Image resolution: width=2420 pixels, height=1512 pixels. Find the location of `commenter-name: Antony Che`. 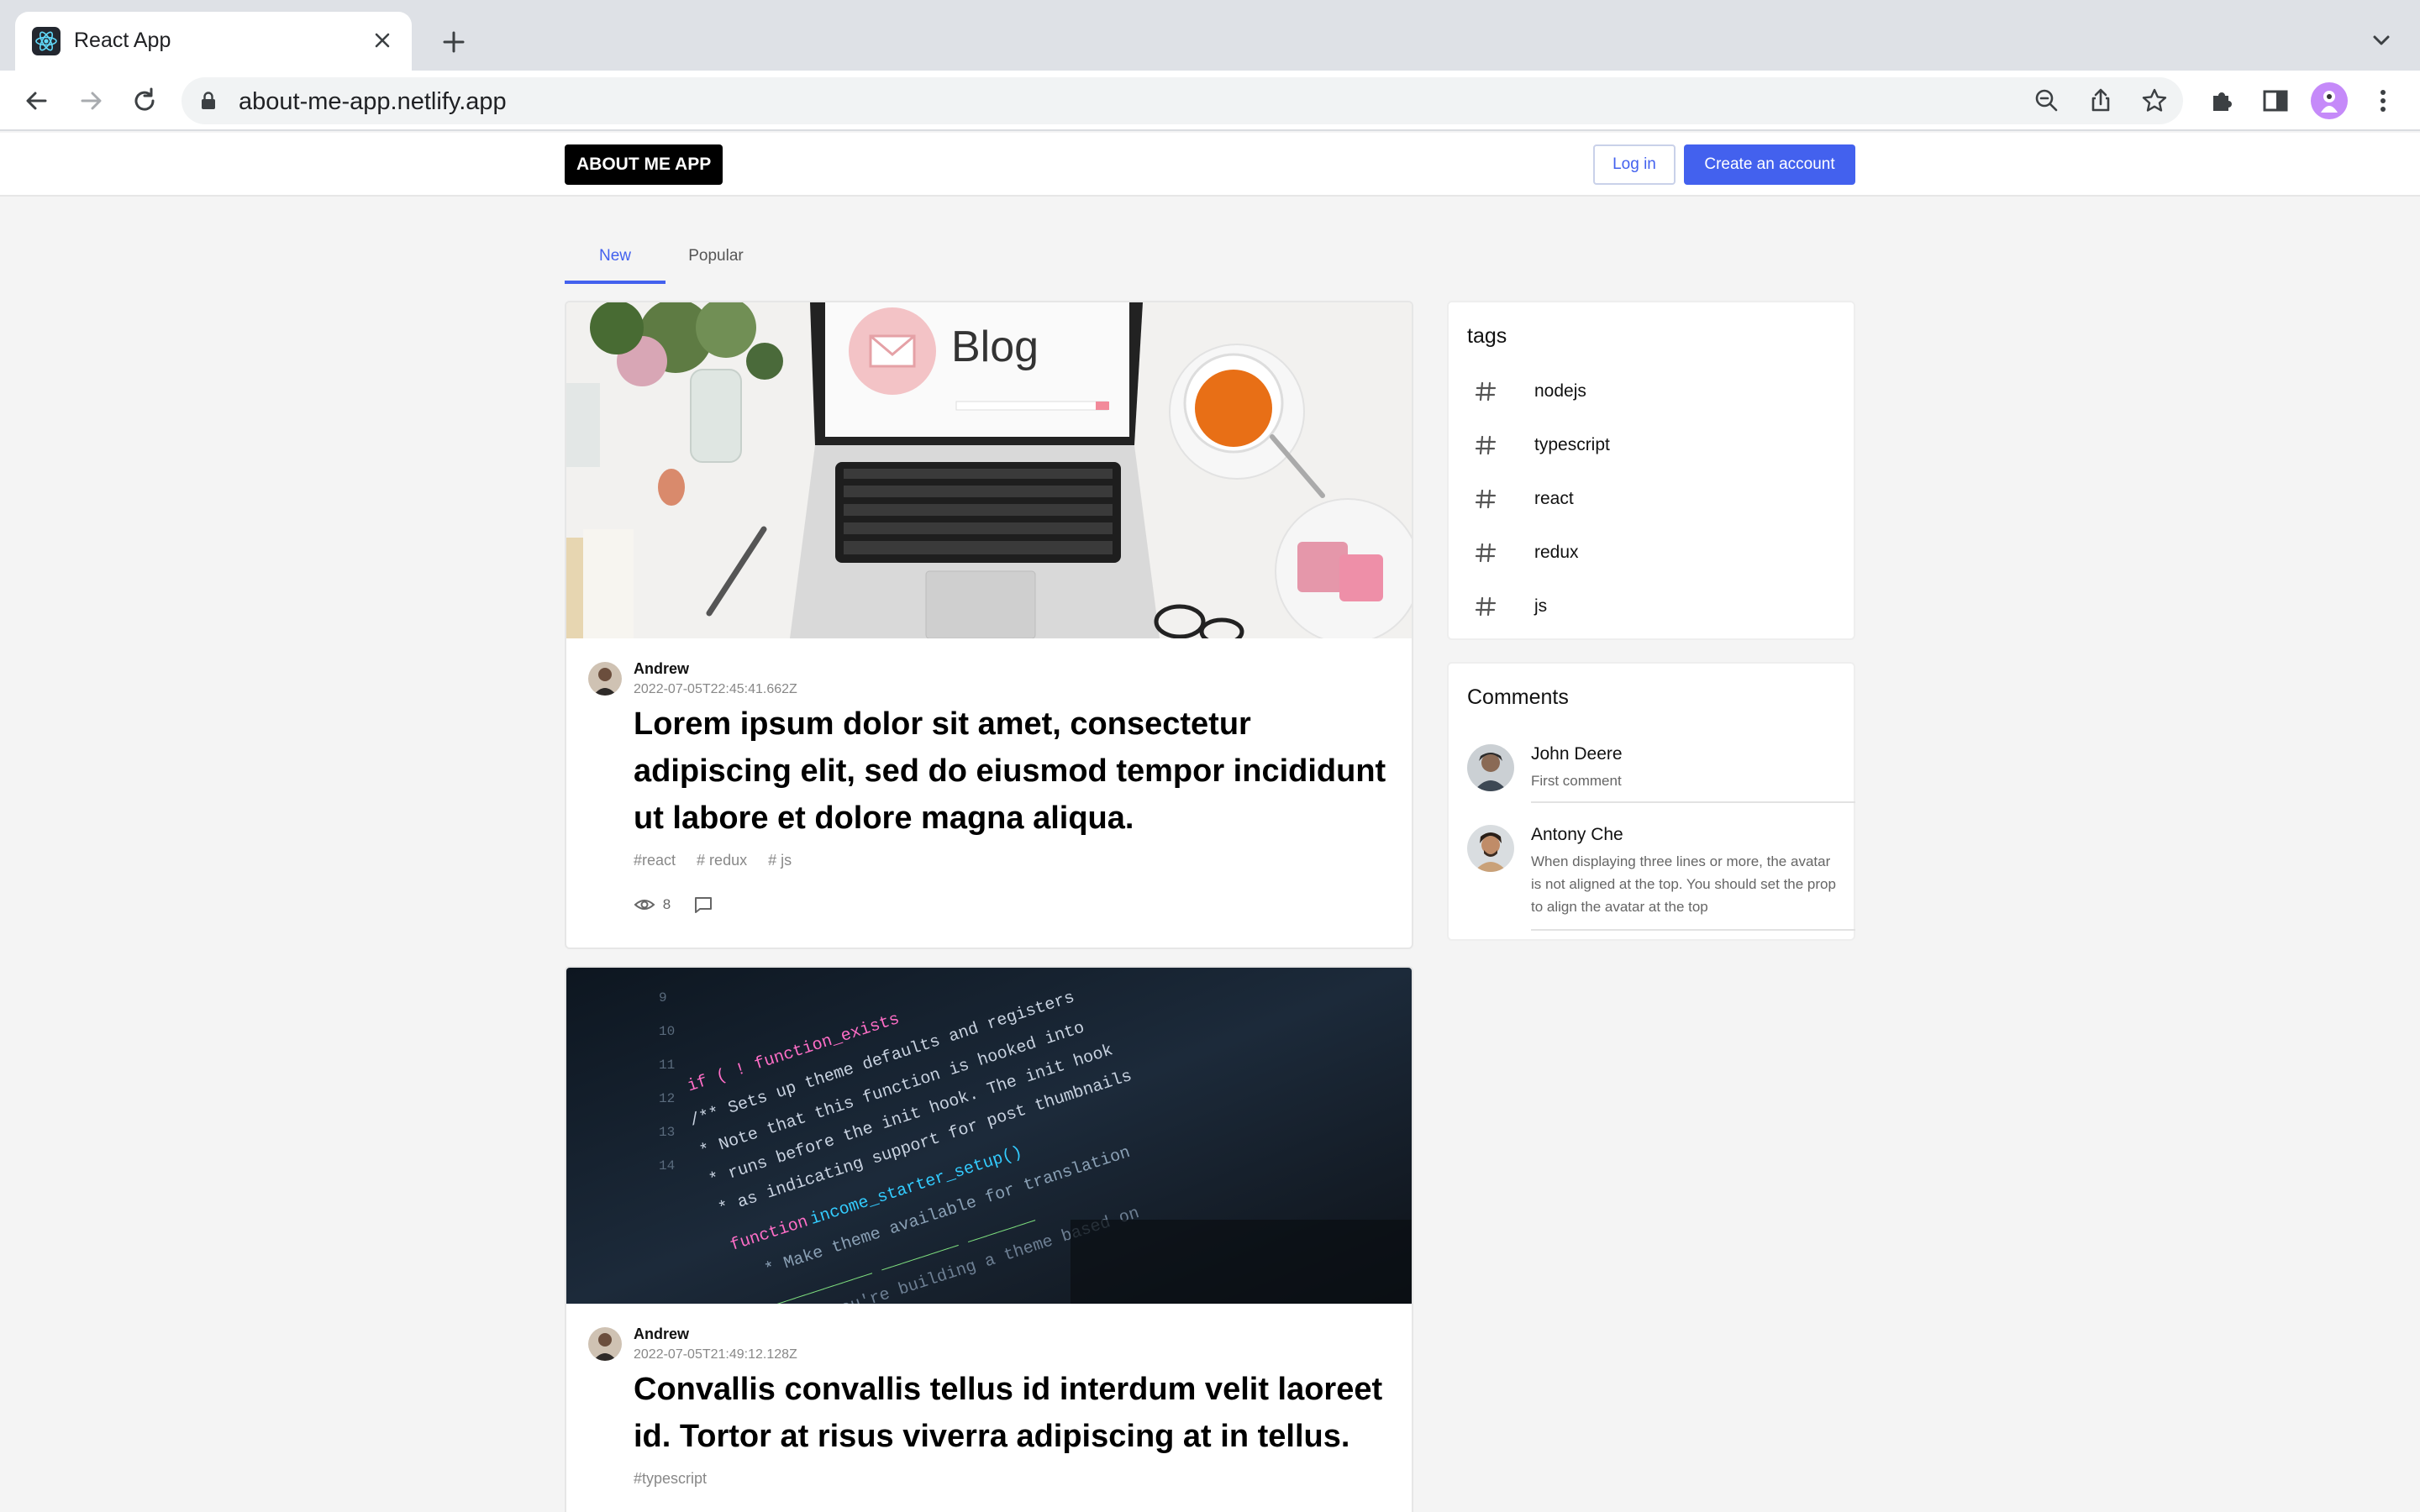

commenter-name: Antony Che is located at coordinates (1577, 834).